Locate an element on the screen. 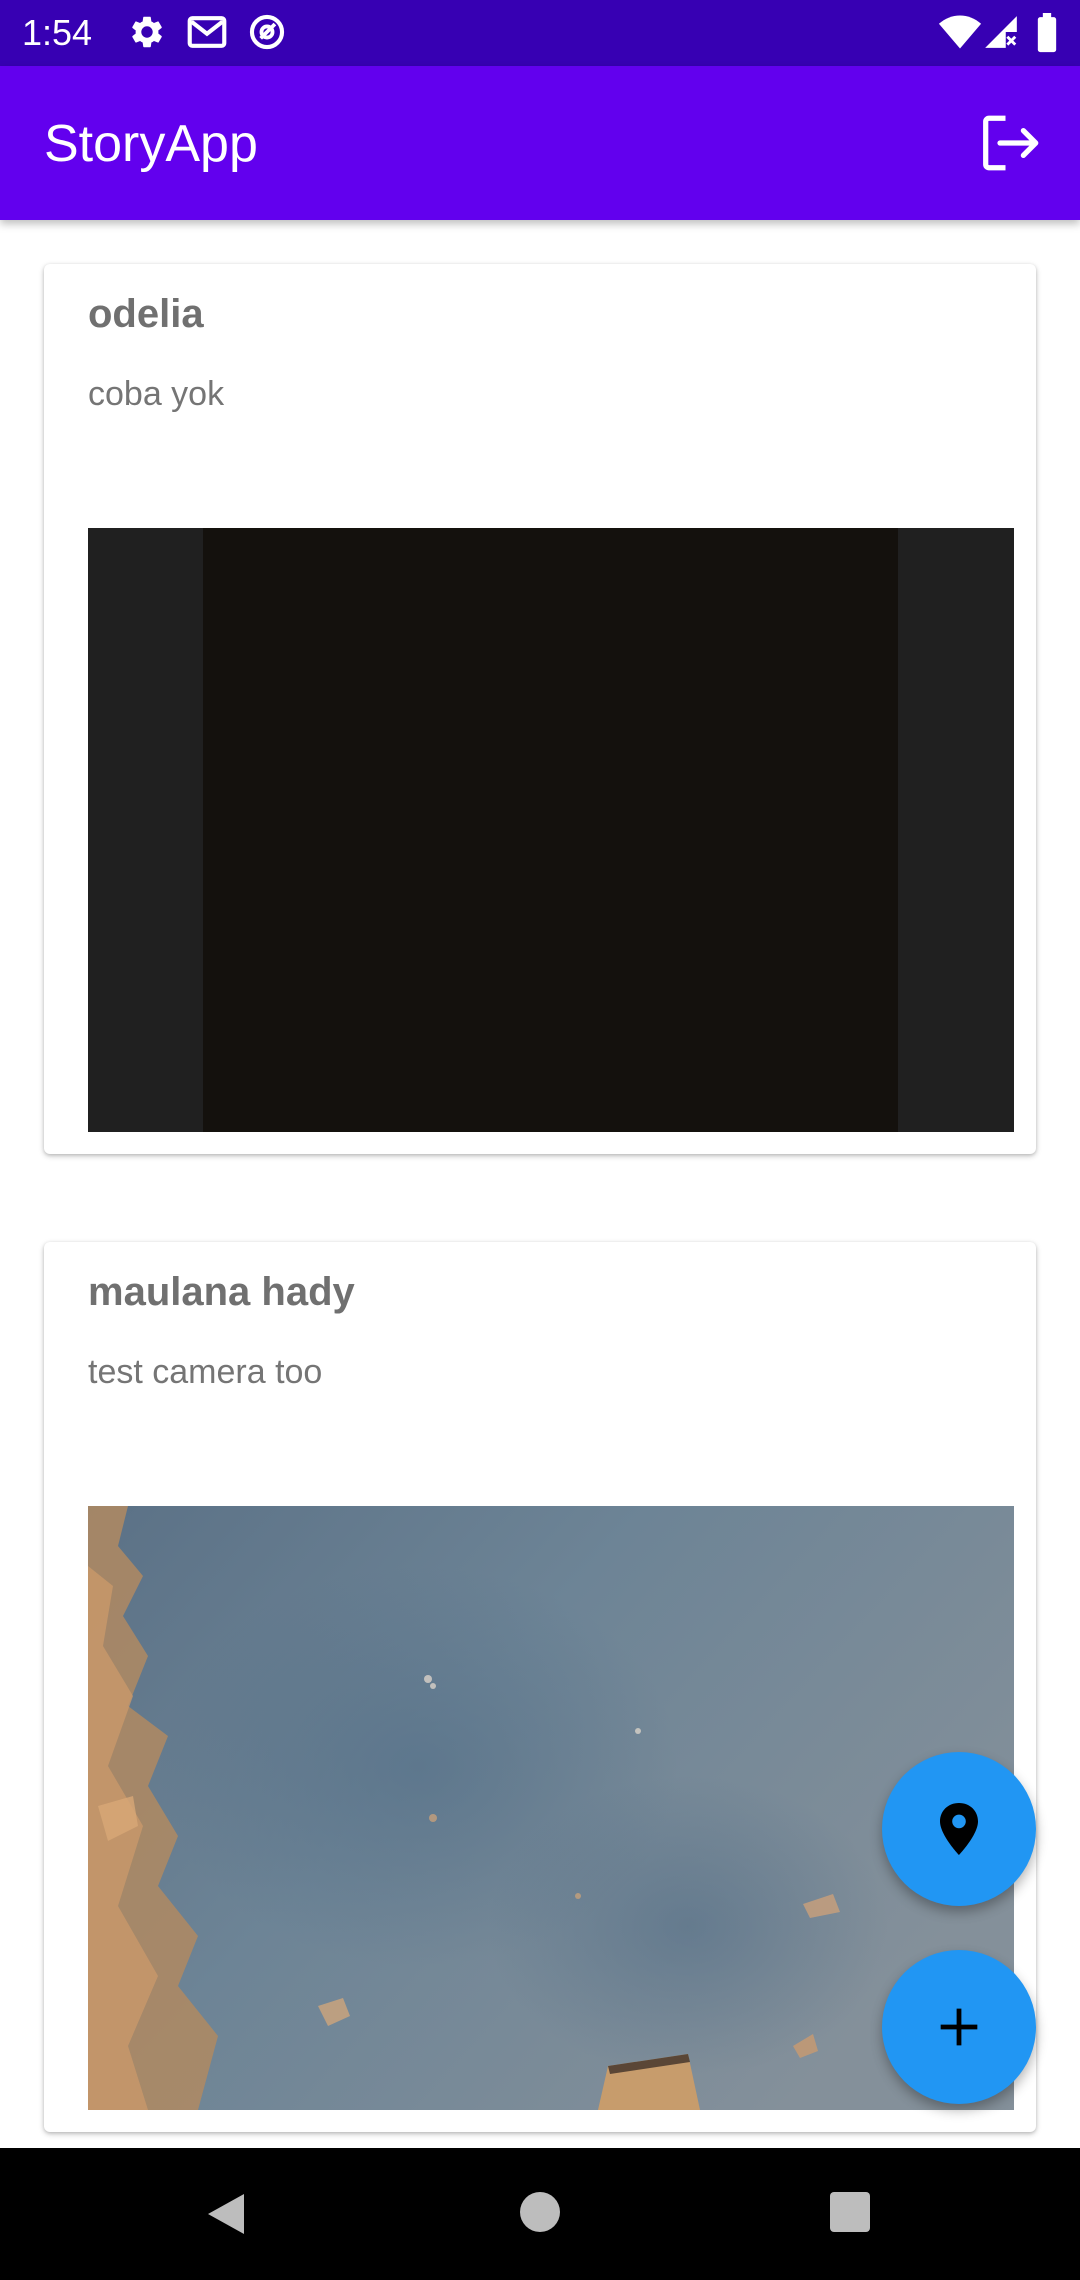  location-pin-icon is located at coordinates (959, 1829).